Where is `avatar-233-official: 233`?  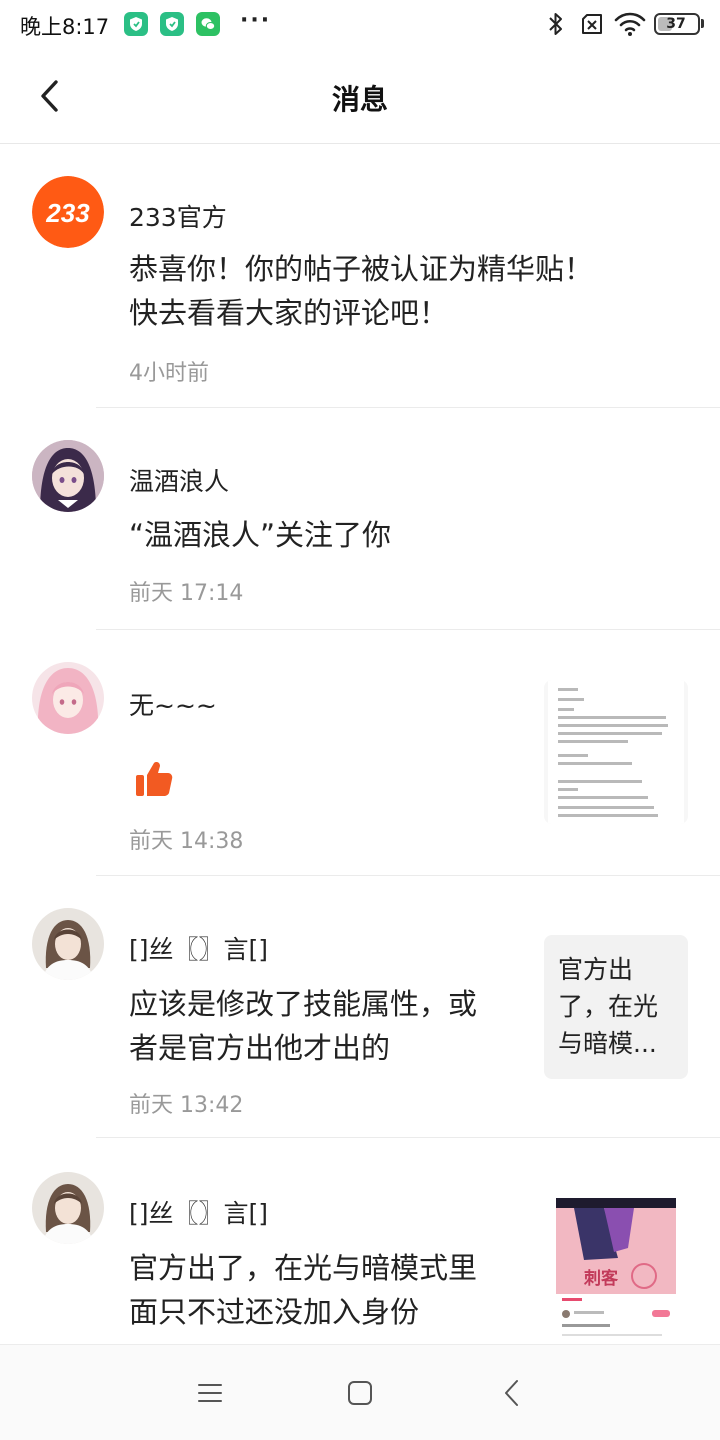 avatar-233-official: 233 is located at coordinates (68, 212).